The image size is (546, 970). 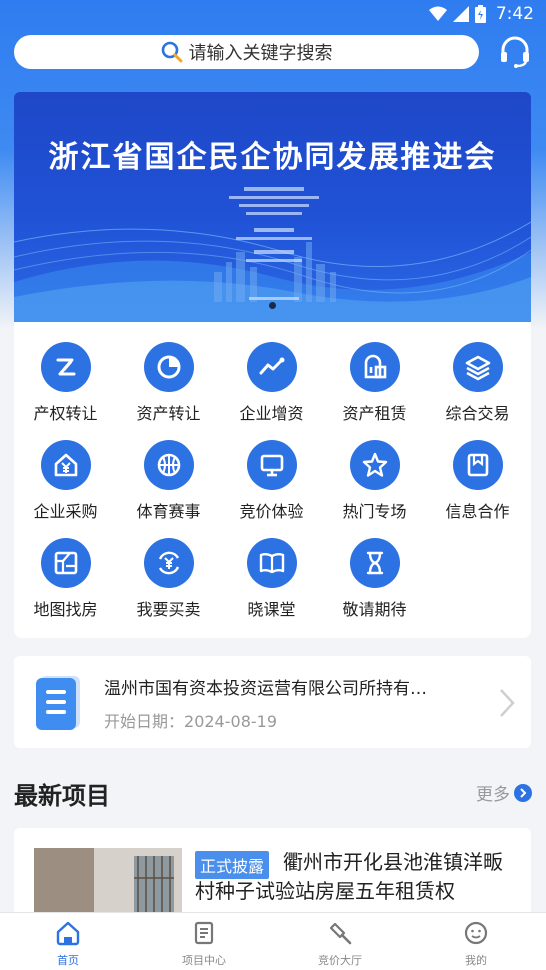 What do you see at coordinates (272, 254) in the screenshot?
I see `banner-wave-graphic` at bounding box center [272, 254].